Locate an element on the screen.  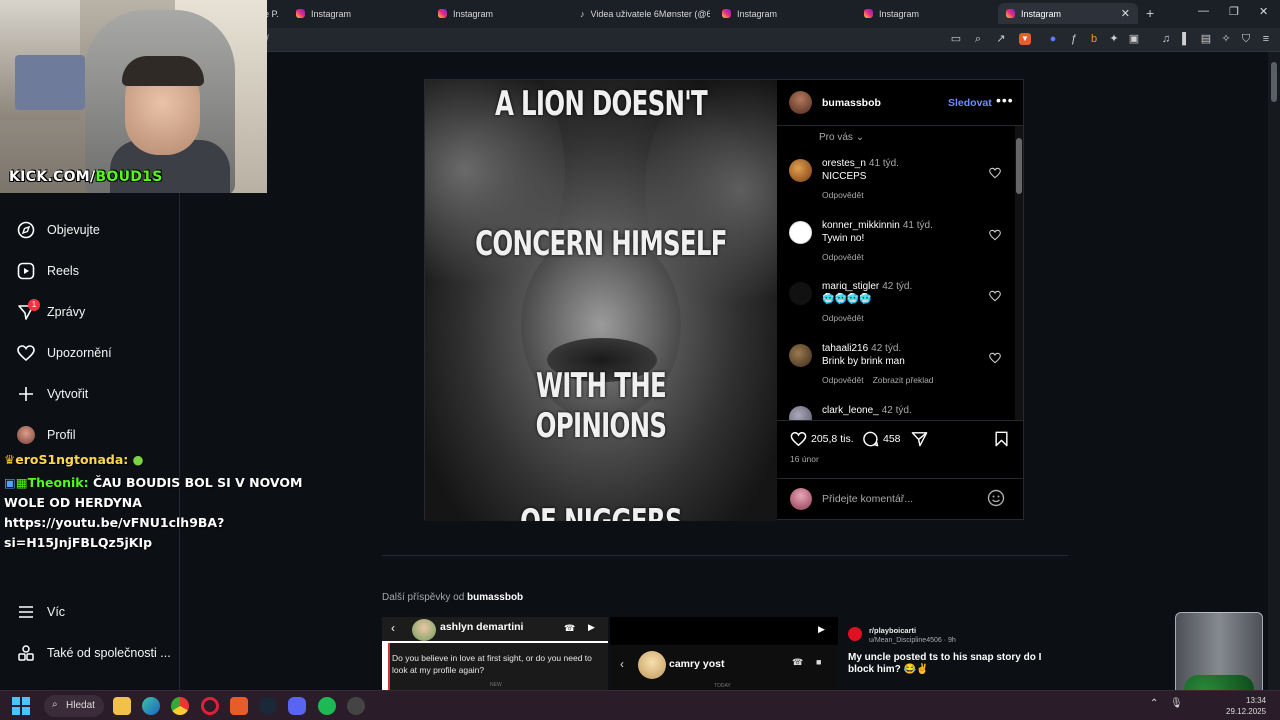
extension-icon: ● is located at coordinates (1053, 39).